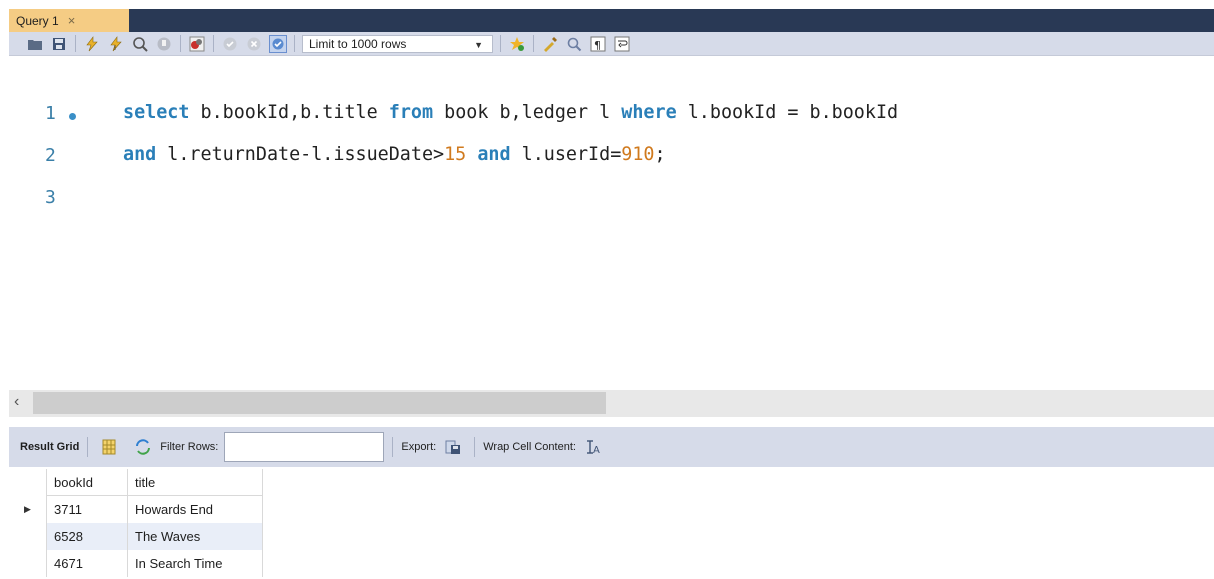 This screenshot has height=579, width=1214. I want to click on sql-text: ;, so click(660, 154).